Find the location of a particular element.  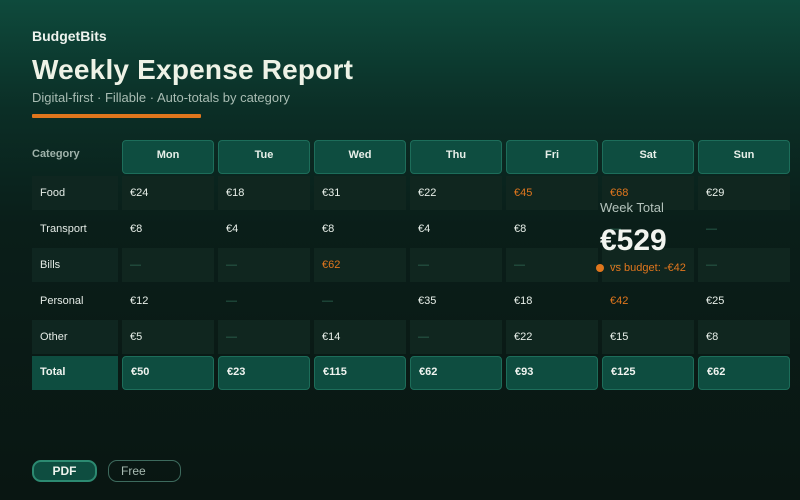

page-title: Weekly Expense Report is located at coordinates (193, 69).